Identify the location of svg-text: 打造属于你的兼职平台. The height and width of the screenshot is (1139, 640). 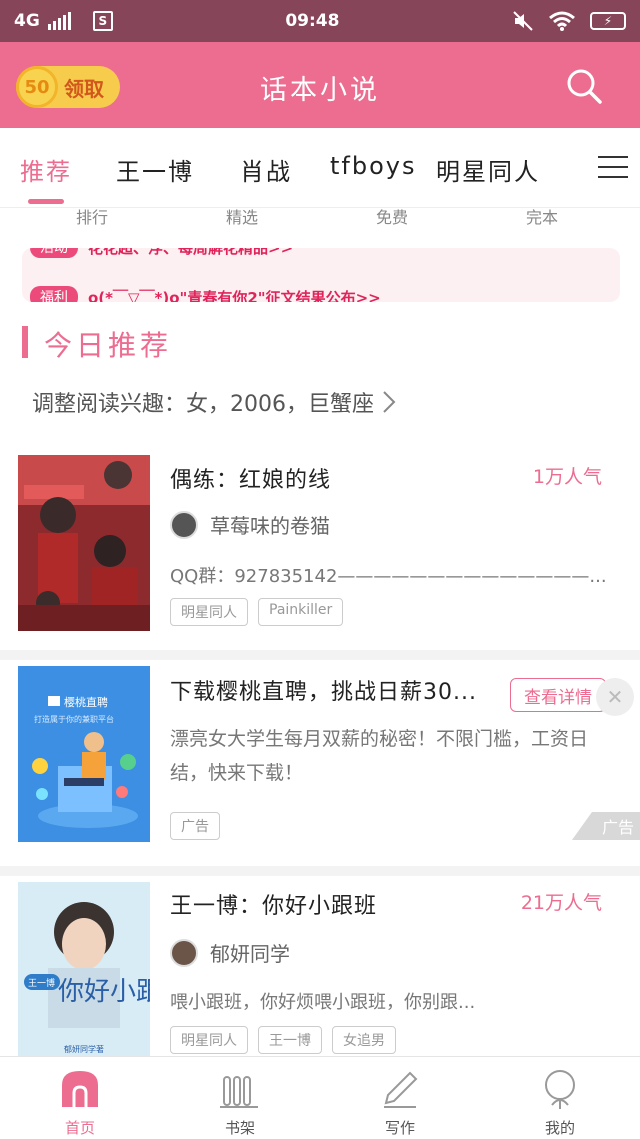
(74, 719).